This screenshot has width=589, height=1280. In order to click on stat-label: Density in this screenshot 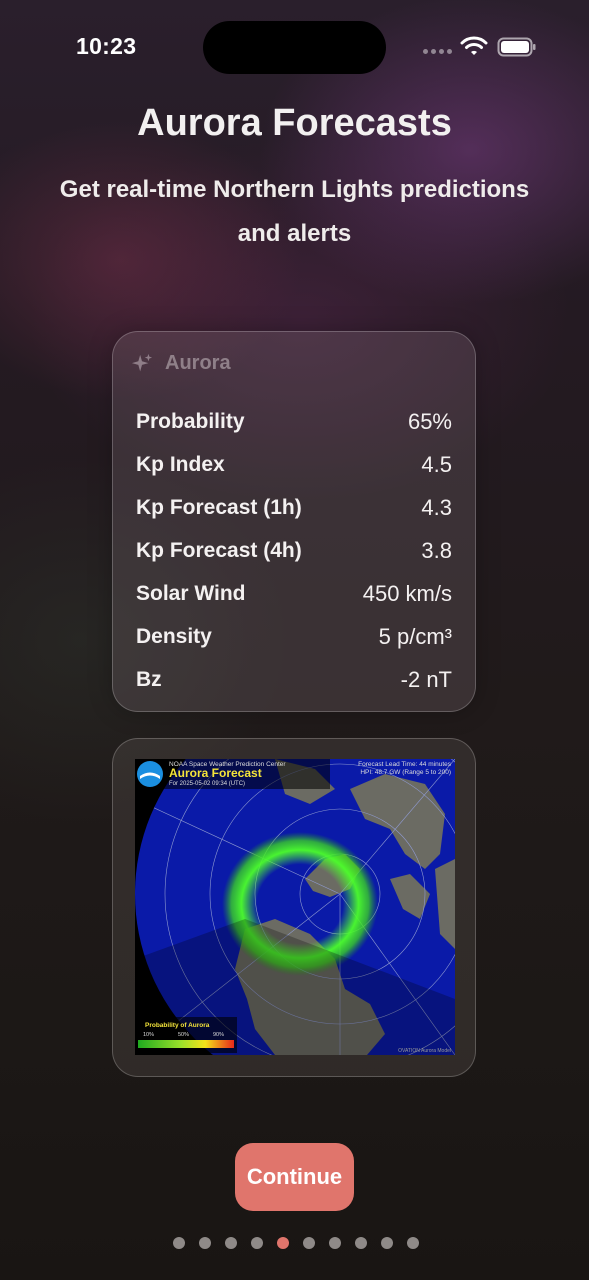, I will do `click(174, 636)`.